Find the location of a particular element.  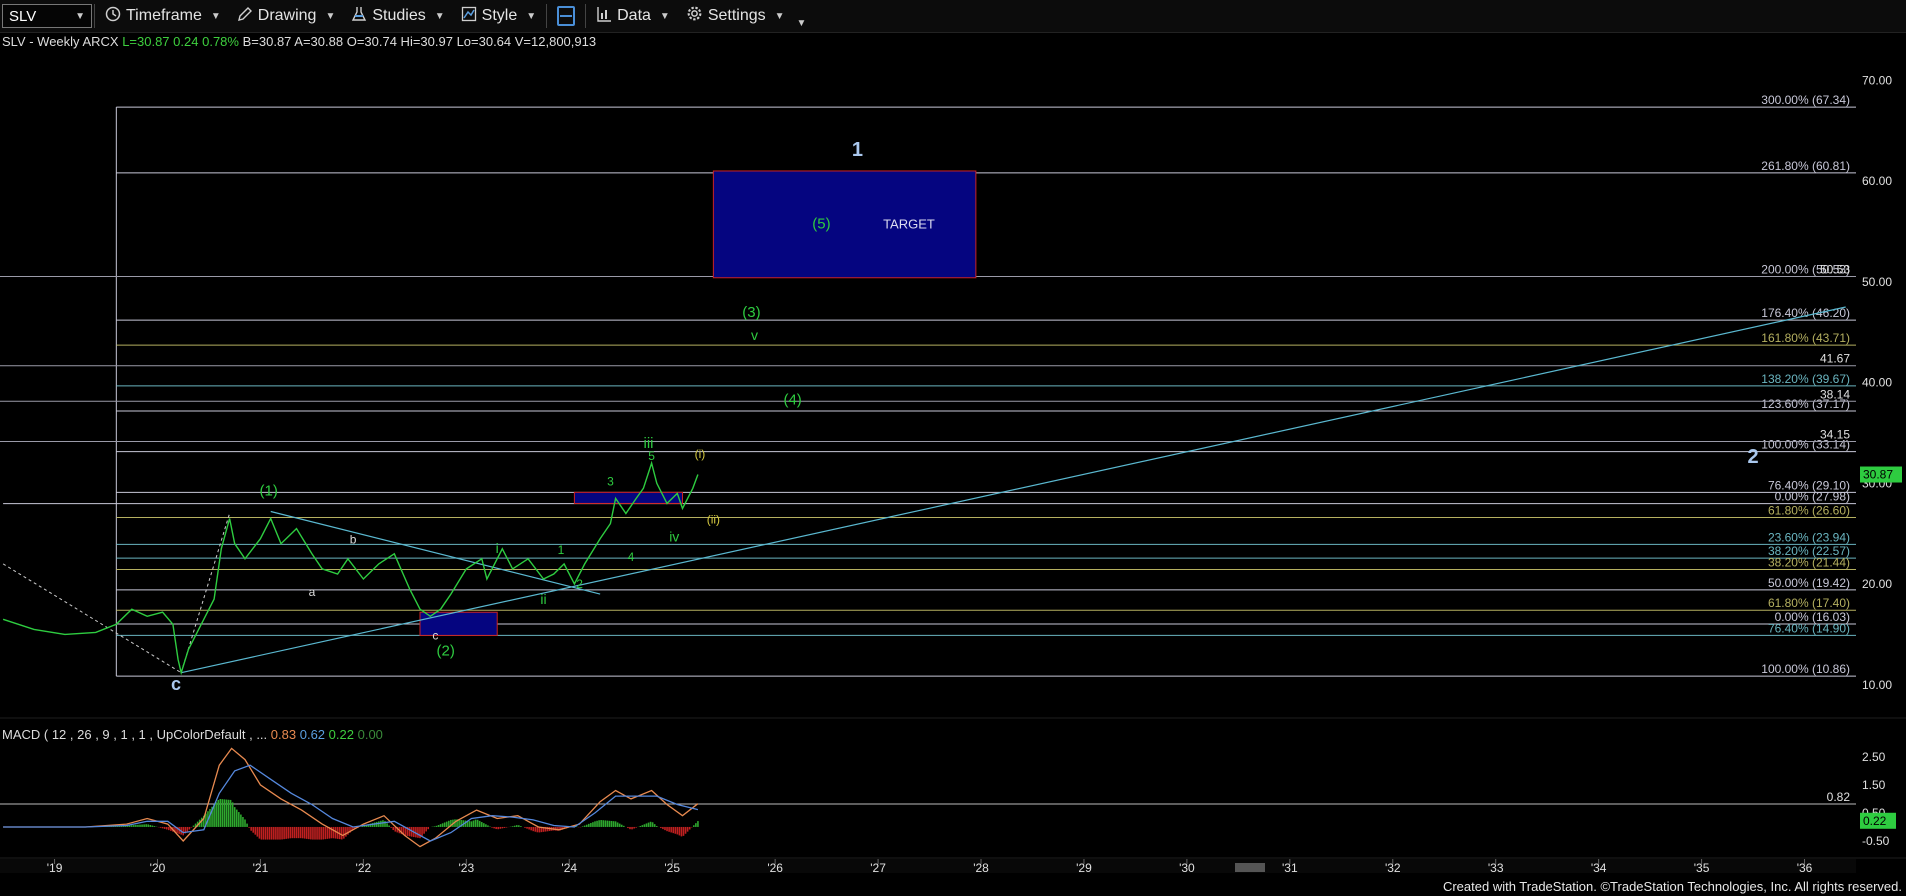

price-axis-tick: 10.00 is located at coordinates (1877, 685).